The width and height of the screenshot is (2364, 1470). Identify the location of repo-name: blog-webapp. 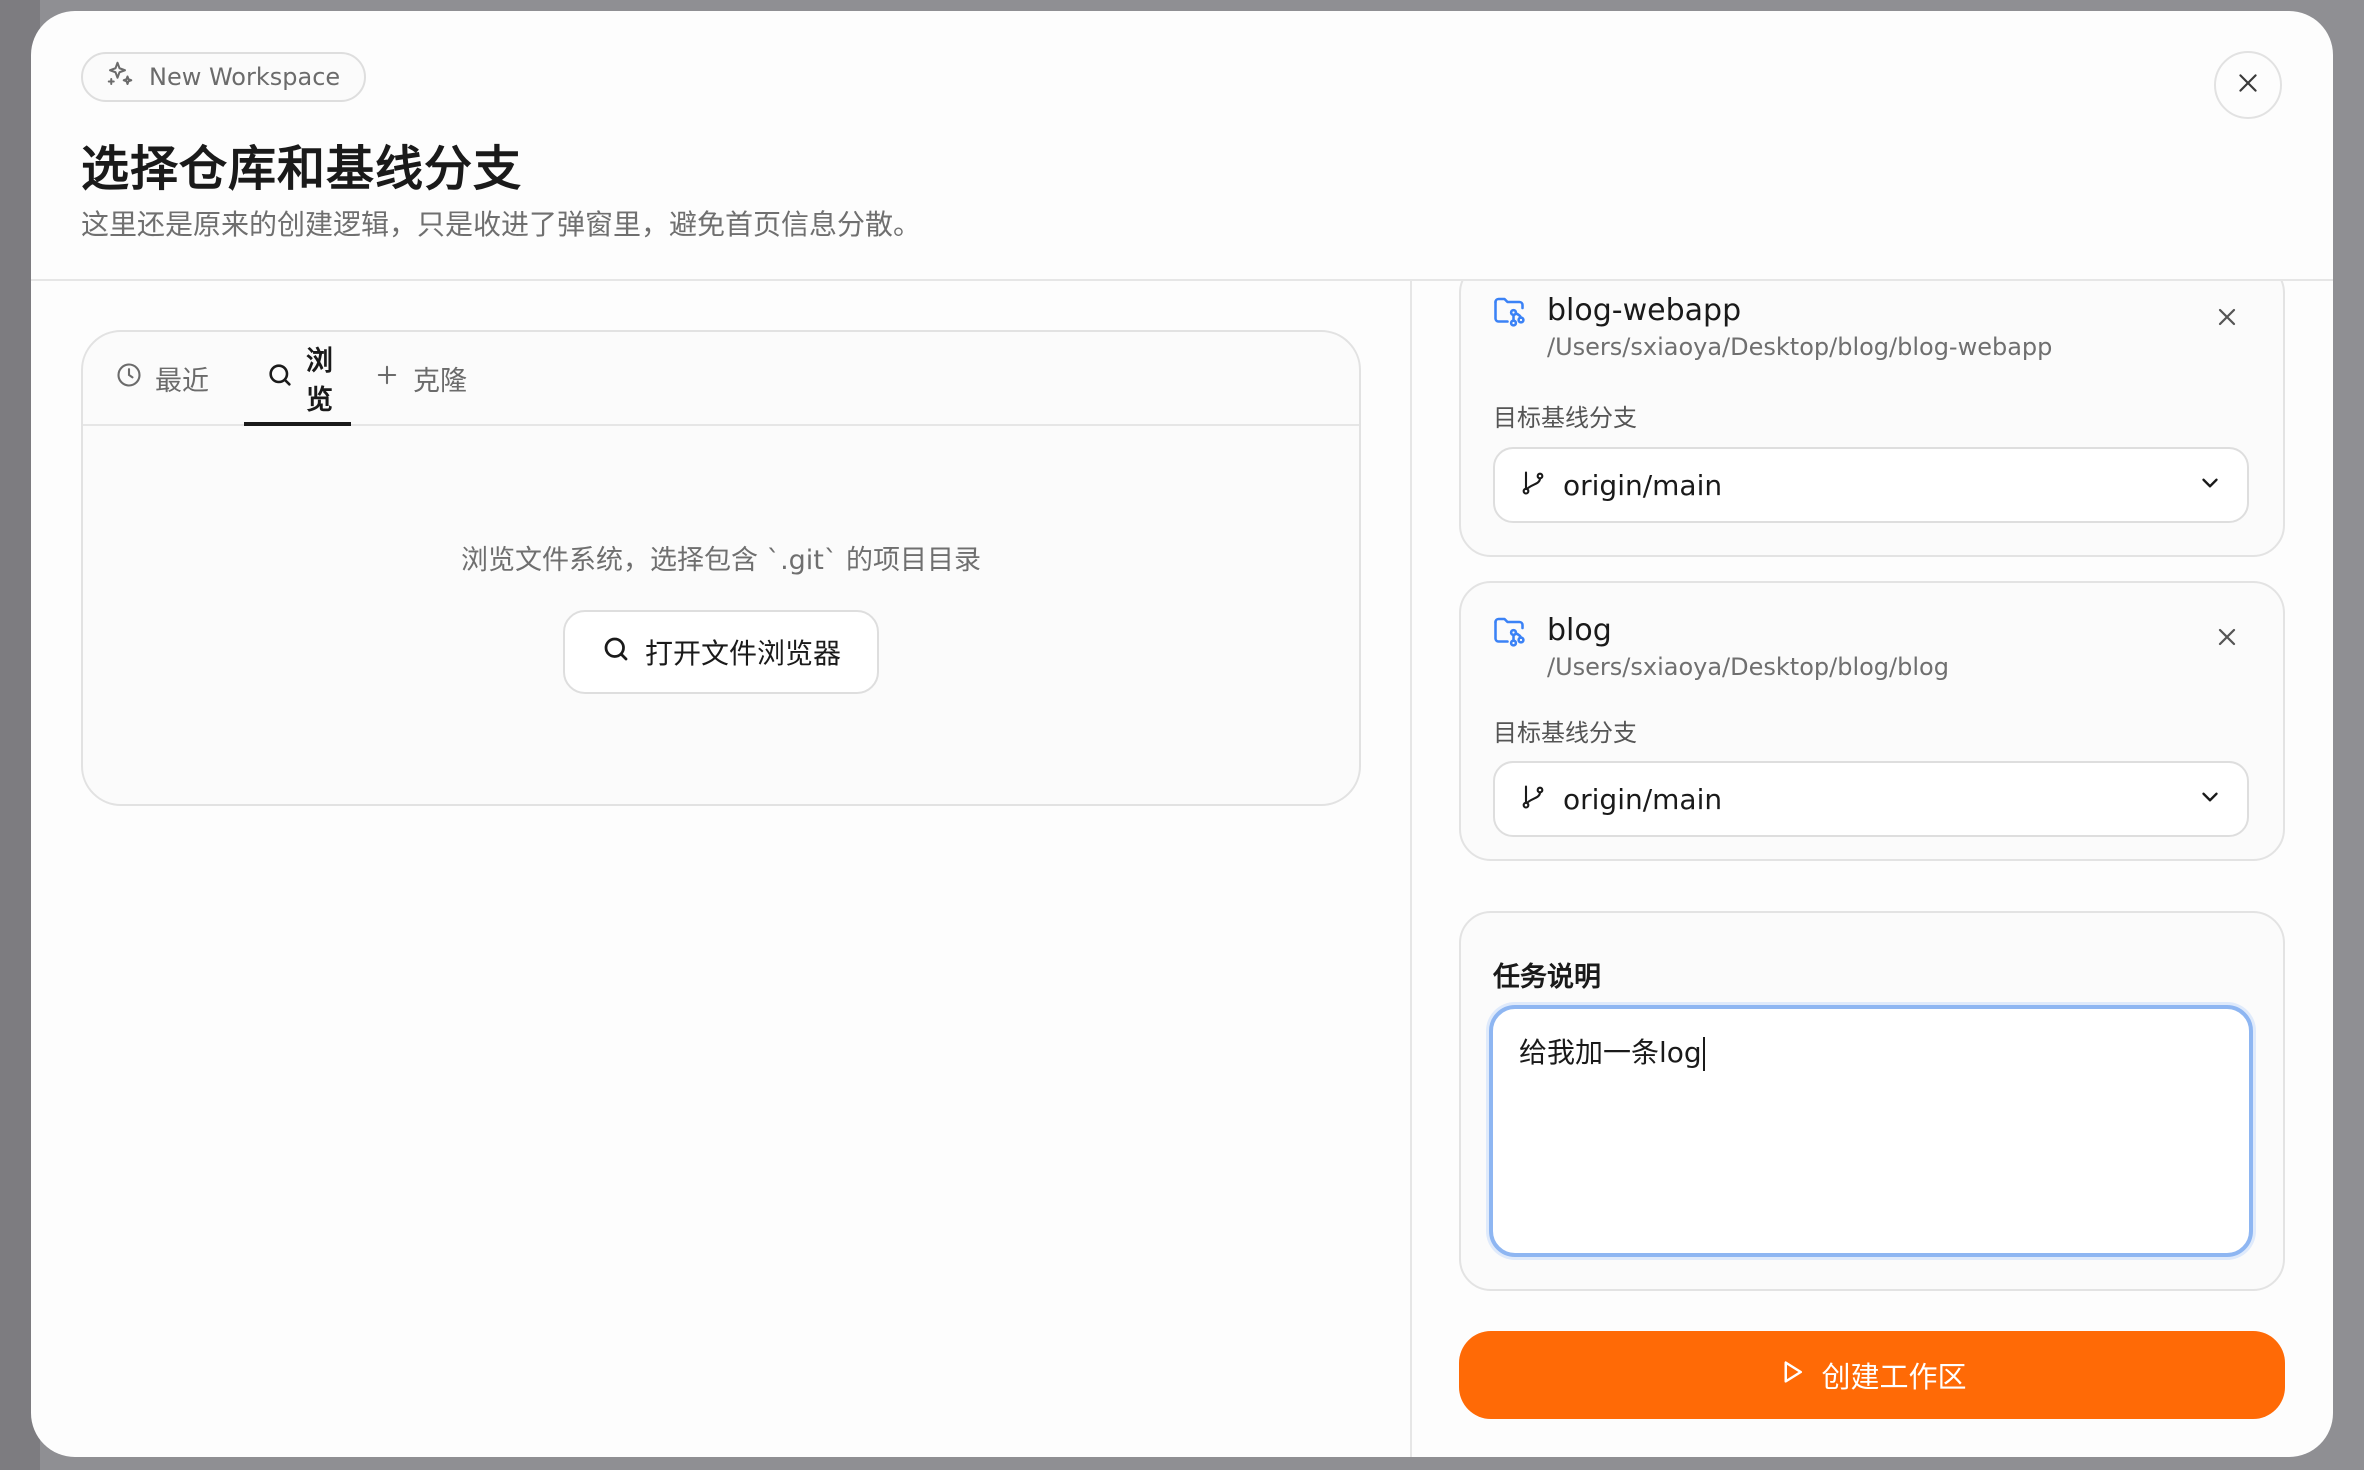
(1644, 310).